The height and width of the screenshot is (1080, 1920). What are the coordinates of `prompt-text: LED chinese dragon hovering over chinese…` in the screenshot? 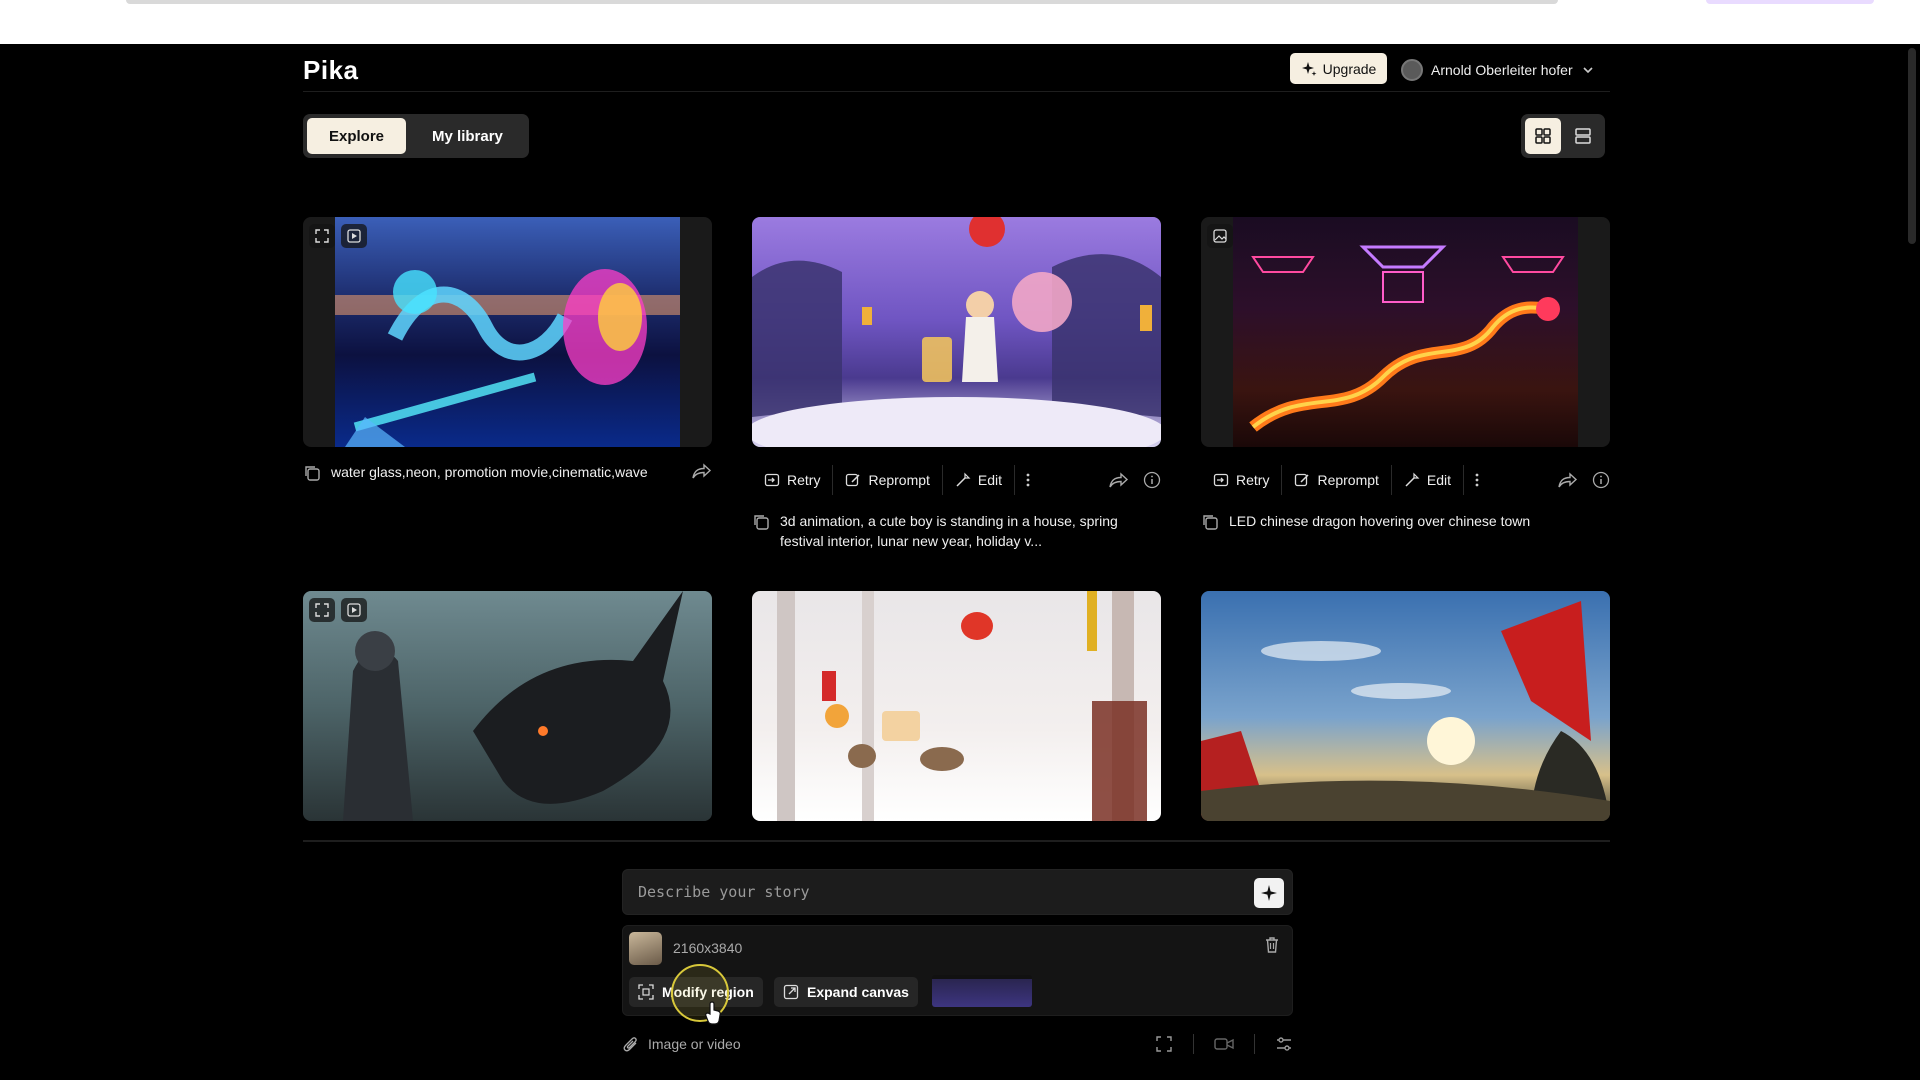 It's located at (1380, 521).